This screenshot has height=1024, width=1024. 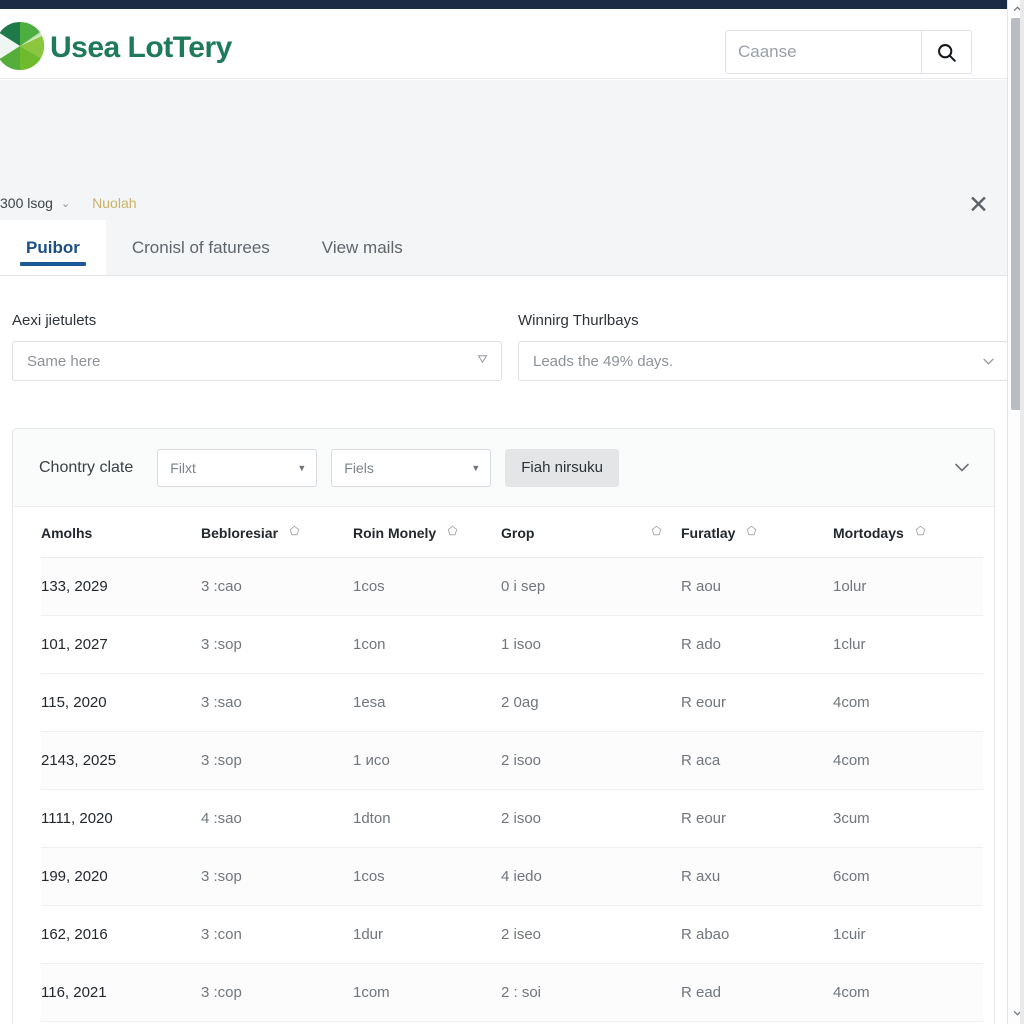 I want to click on tab-puibor: Puibor, so click(x=53, y=247).